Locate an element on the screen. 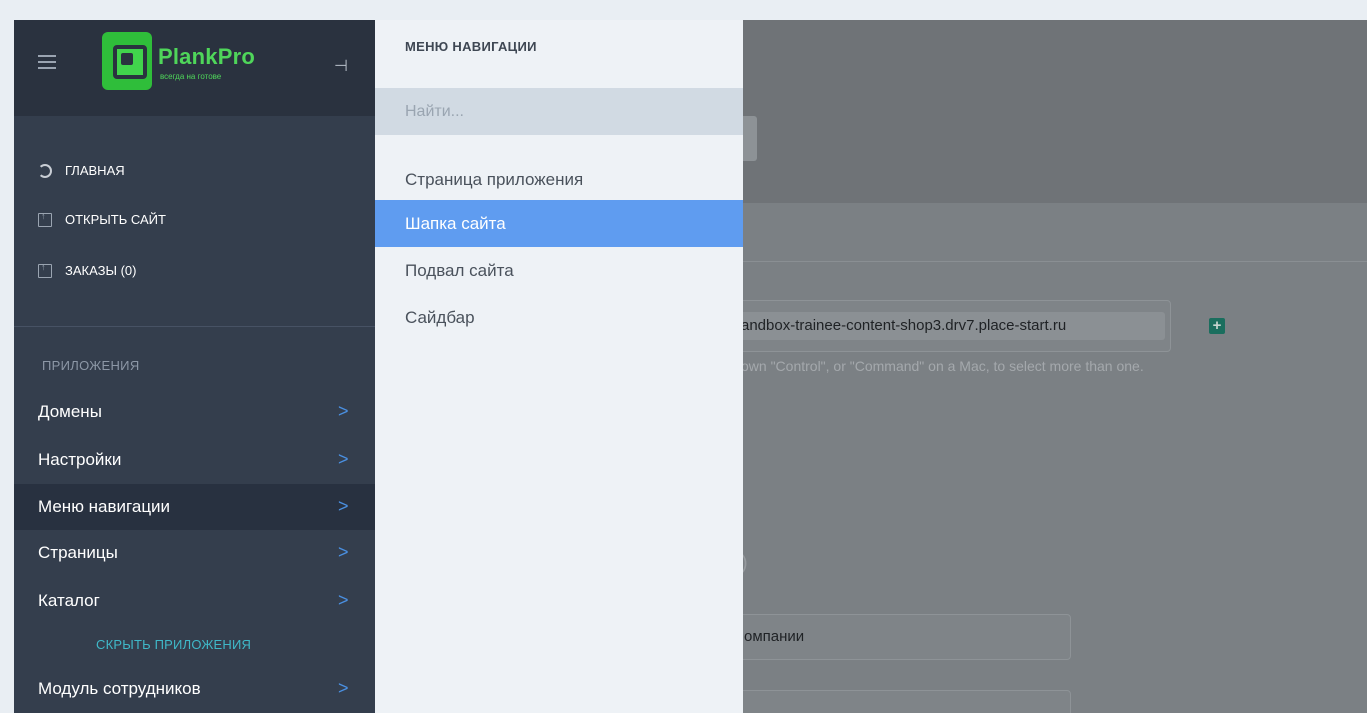 The height and width of the screenshot is (713, 1367). quick-link-open-site: ОТКРЫТЬ САЙТ is located at coordinates (102, 219).